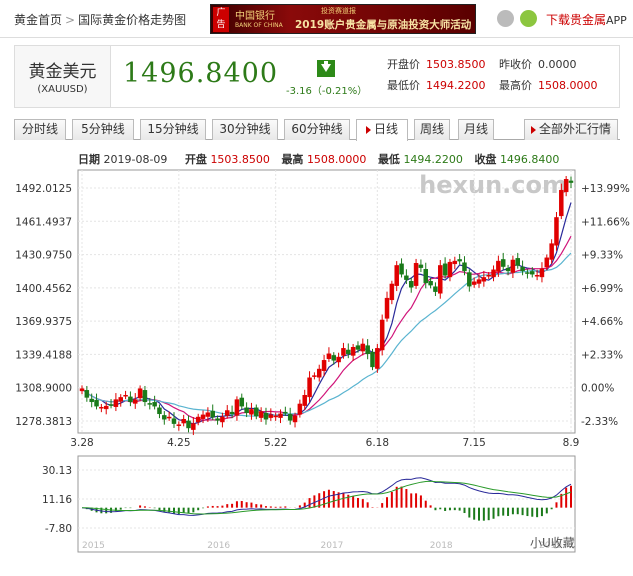 Image resolution: width=633 pixels, height=576 pixels. Describe the element at coordinates (602, 355) in the screenshot. I see `pct-tick-label: +2.33%` at that location.